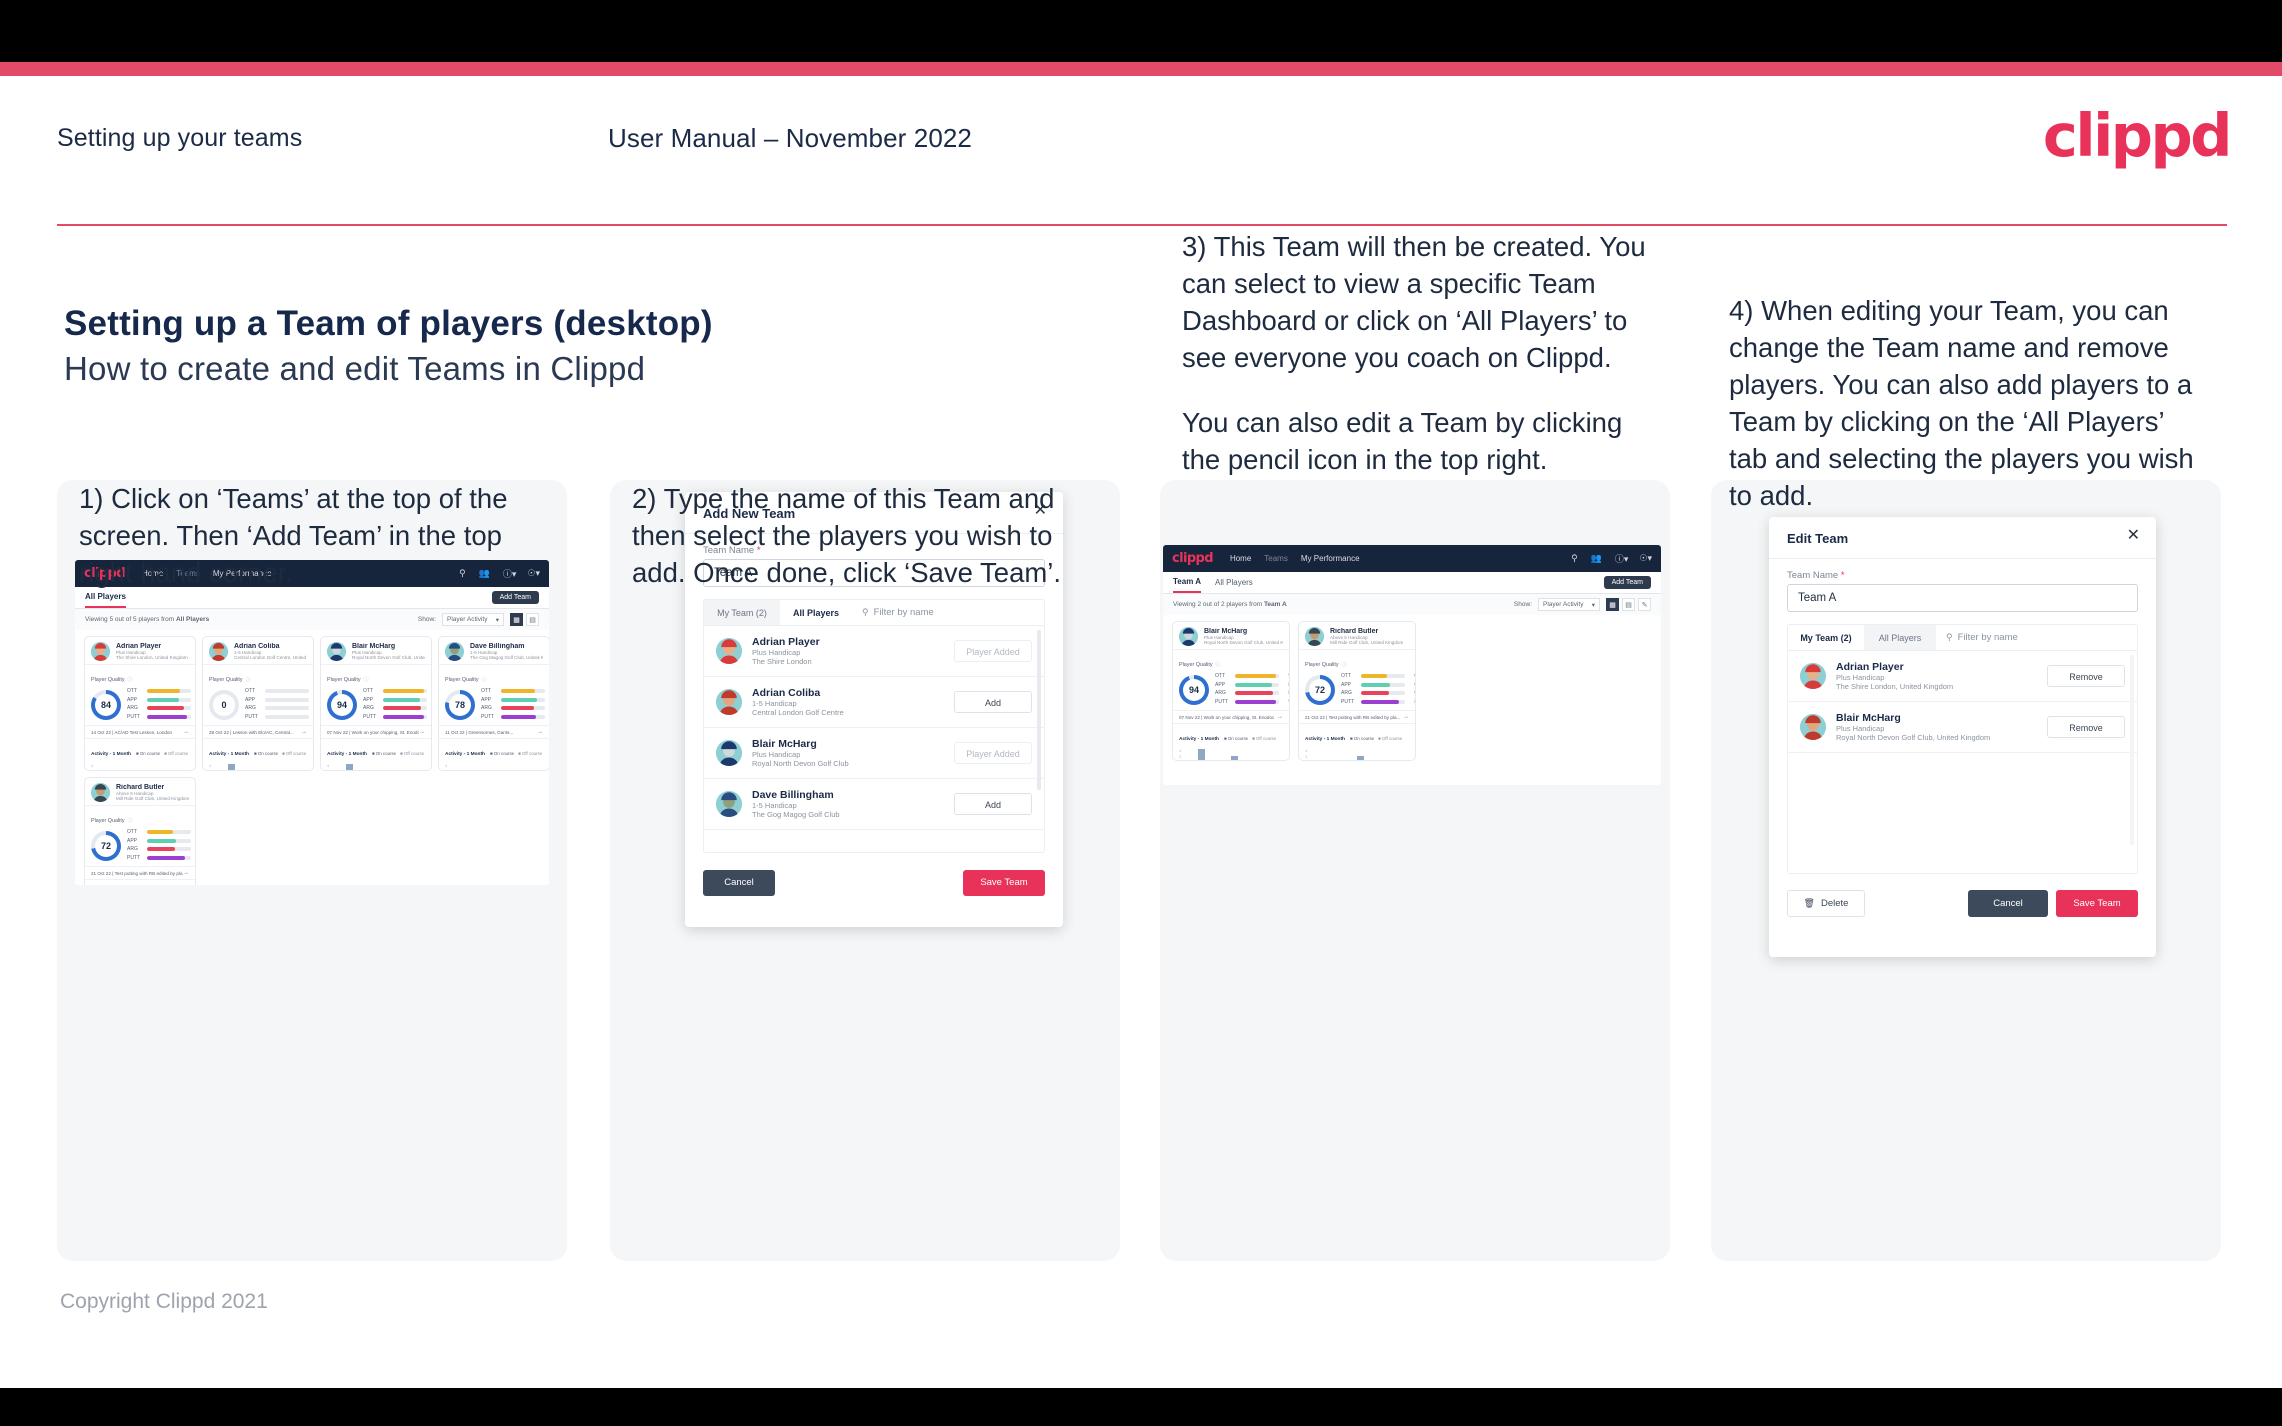 The height and width of the screenshot is (1426, 2282). What do you see at coordinates (1187, 582) in the screenshot?
I see `tab-team-a: Team A` at bounding box center [1187, 582].